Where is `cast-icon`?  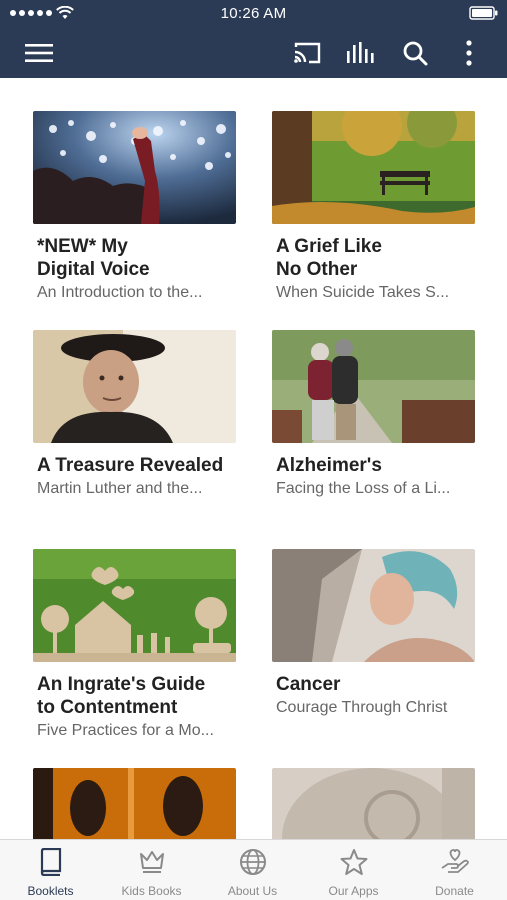 cast-icon is located at coordinates (307, 53).